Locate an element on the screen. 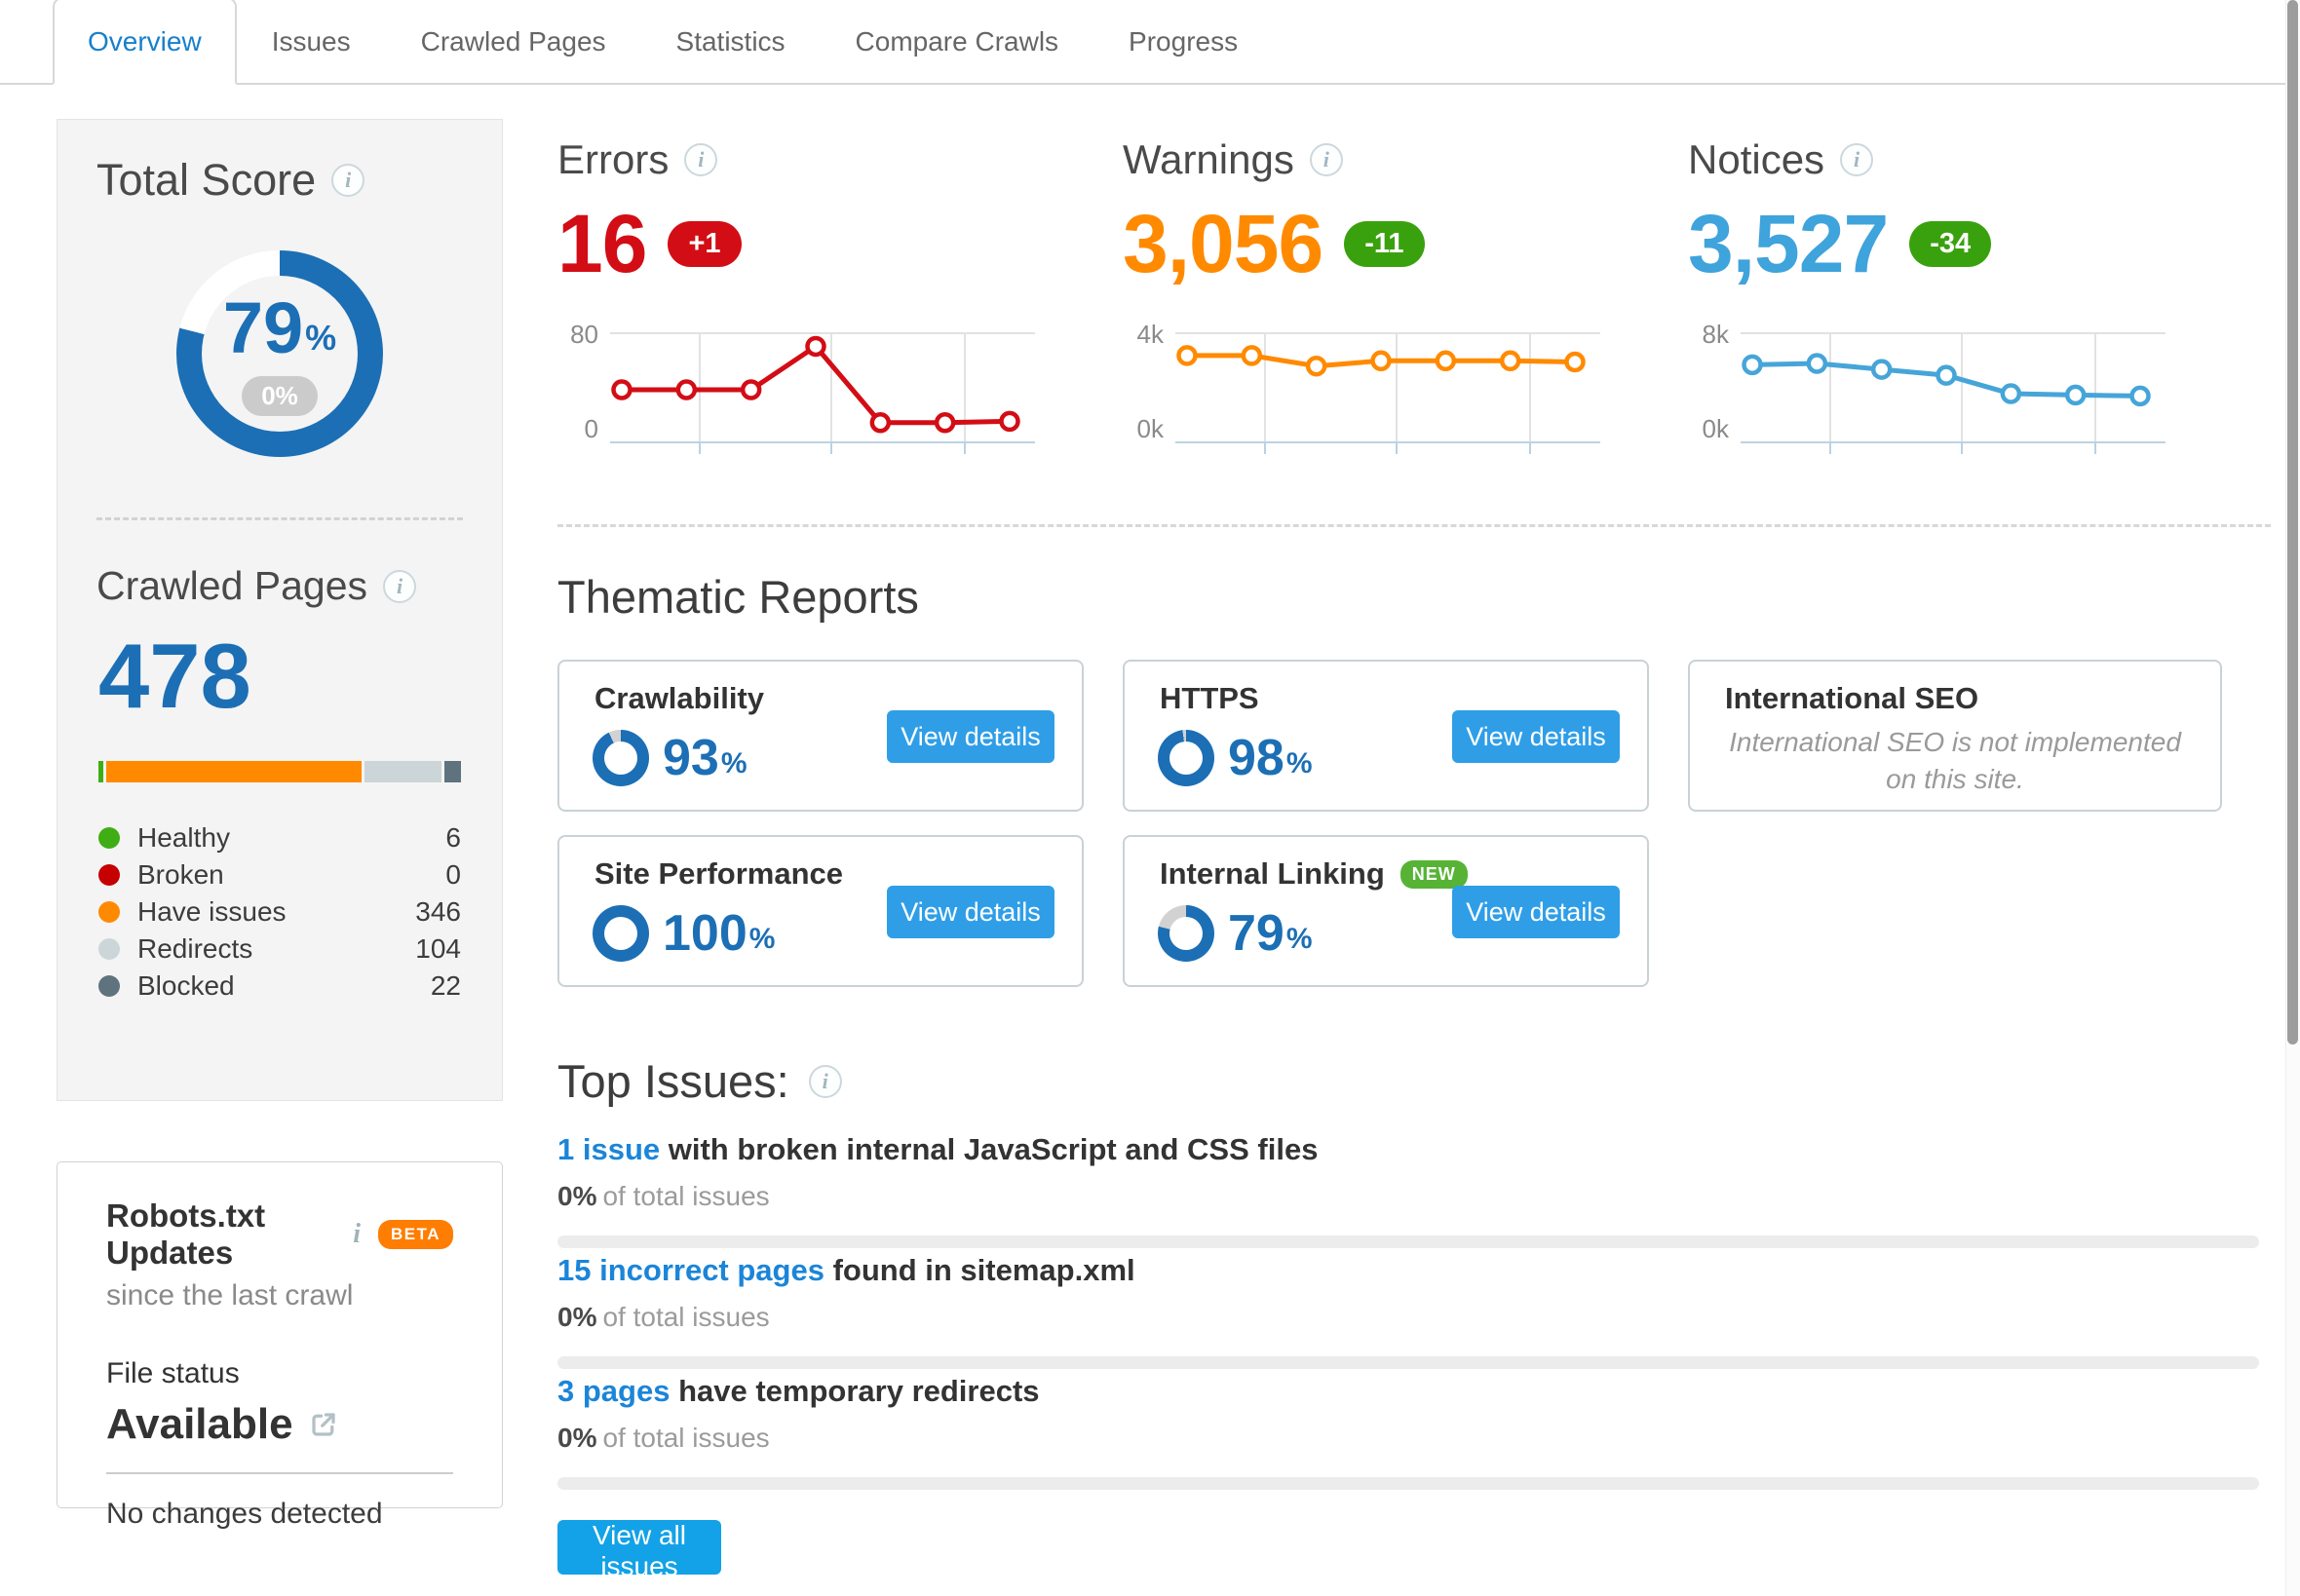 This screenshot has height=1596, width=2300. notices-delta-badge: -34 is located at coordinates (1951, 244).